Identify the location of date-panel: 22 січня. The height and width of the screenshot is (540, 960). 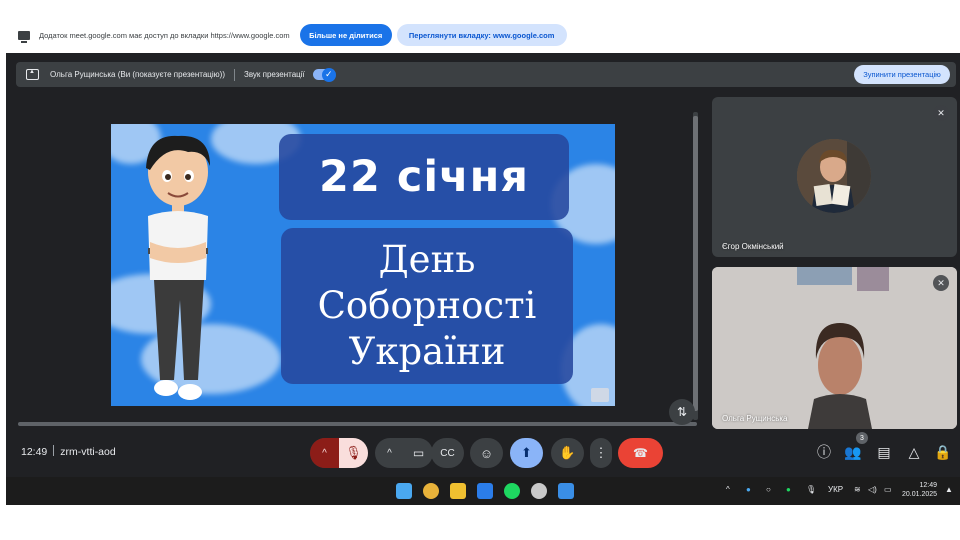
(424, 177).